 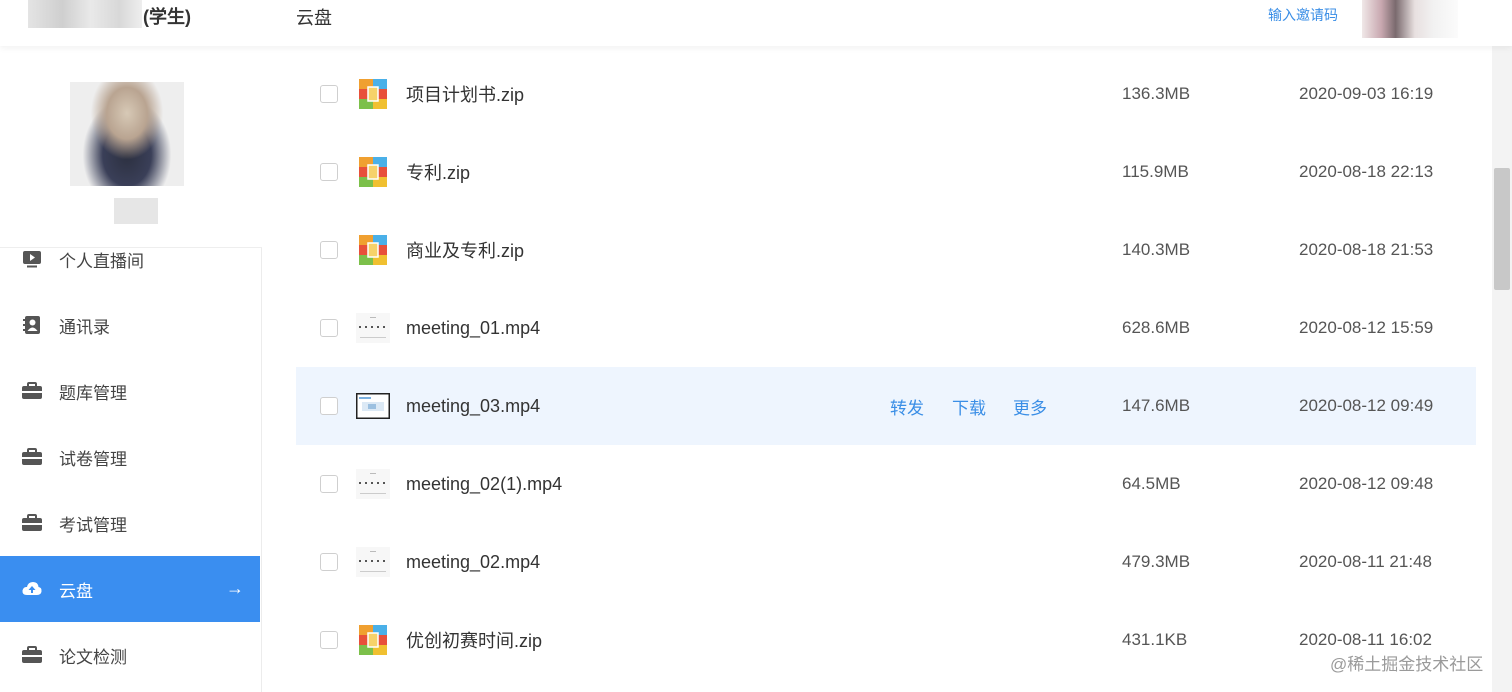 What do you see at coordinates (473, 406) in the screenshot?
I see `file-name: meeting_03.mp4` at bounding box center [473, 406].